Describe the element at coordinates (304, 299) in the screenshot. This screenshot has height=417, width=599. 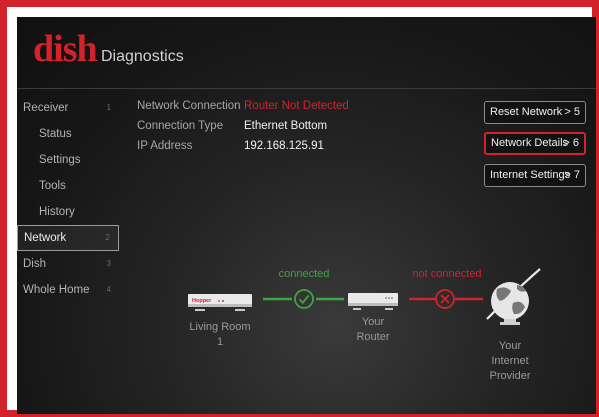
I see `check-icon` at that location.